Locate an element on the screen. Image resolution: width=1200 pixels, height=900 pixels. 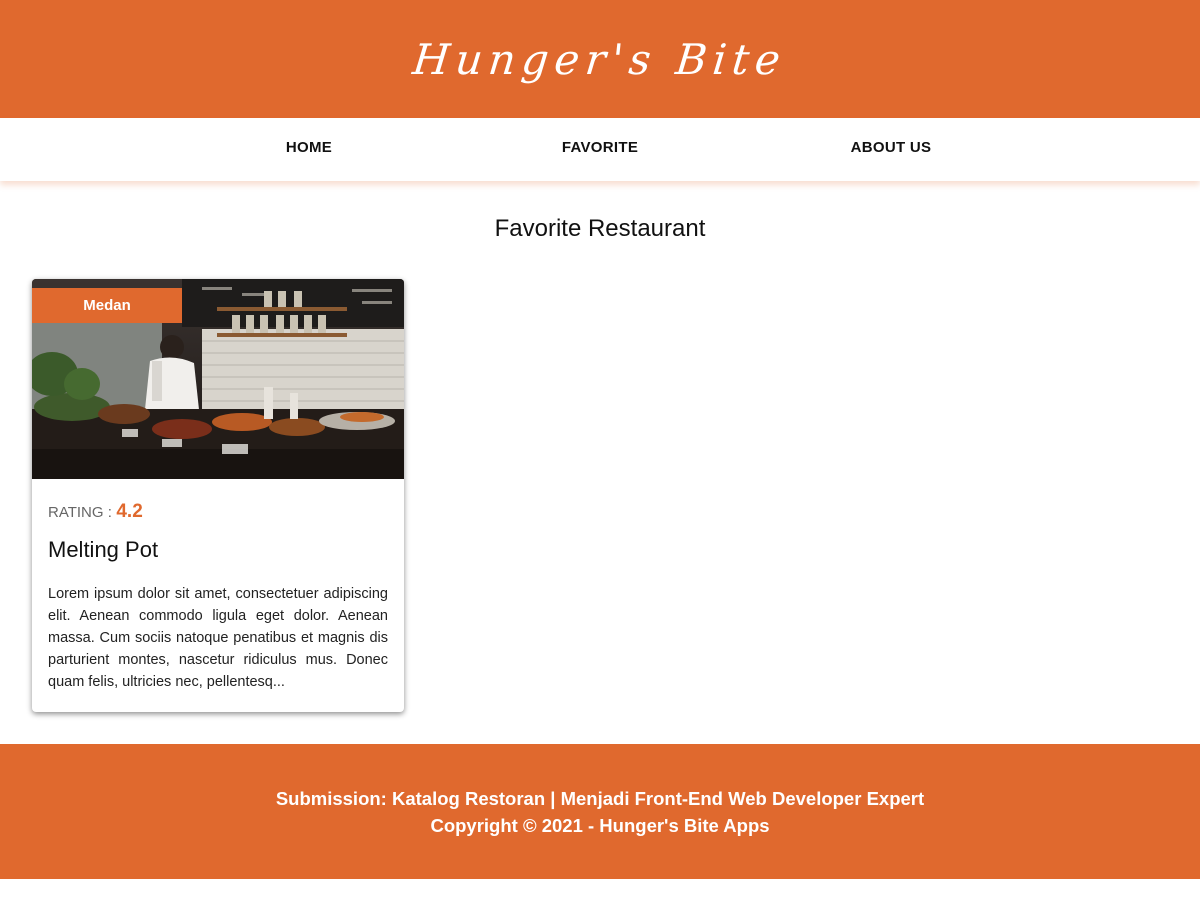
rating-value: 4.2 is located at coordinates (129, 511).